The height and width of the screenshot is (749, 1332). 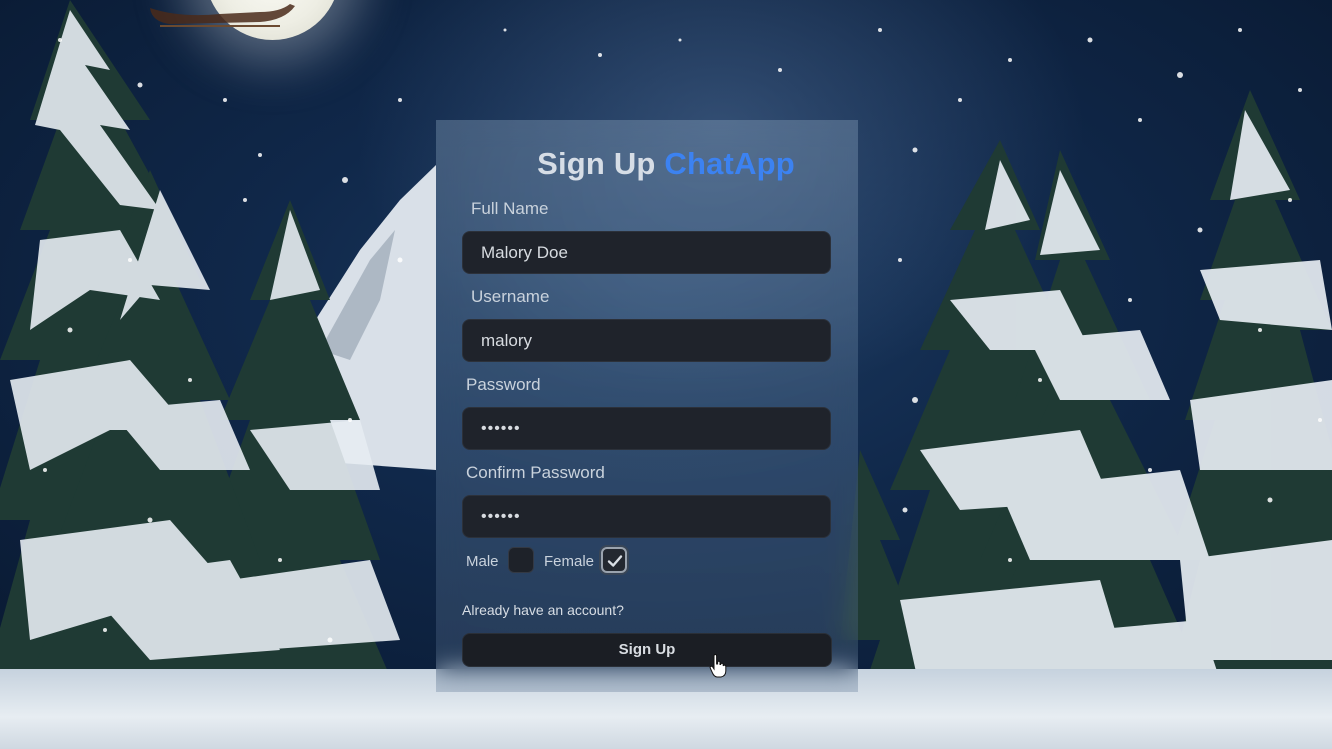 What do you see at coordinates (510, 296) in the screenshot?
I see `username-label: Username` at bounding box center [510, 296].